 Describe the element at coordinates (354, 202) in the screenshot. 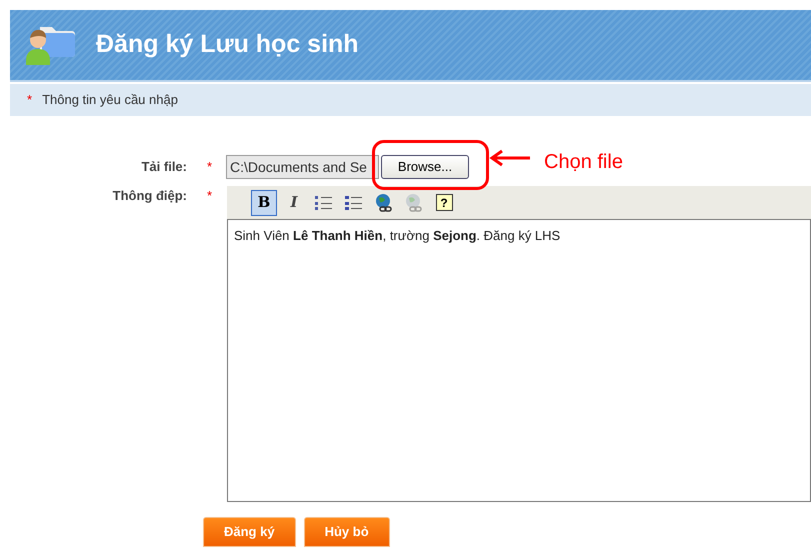

I see `bullet-list-icon` at that location.